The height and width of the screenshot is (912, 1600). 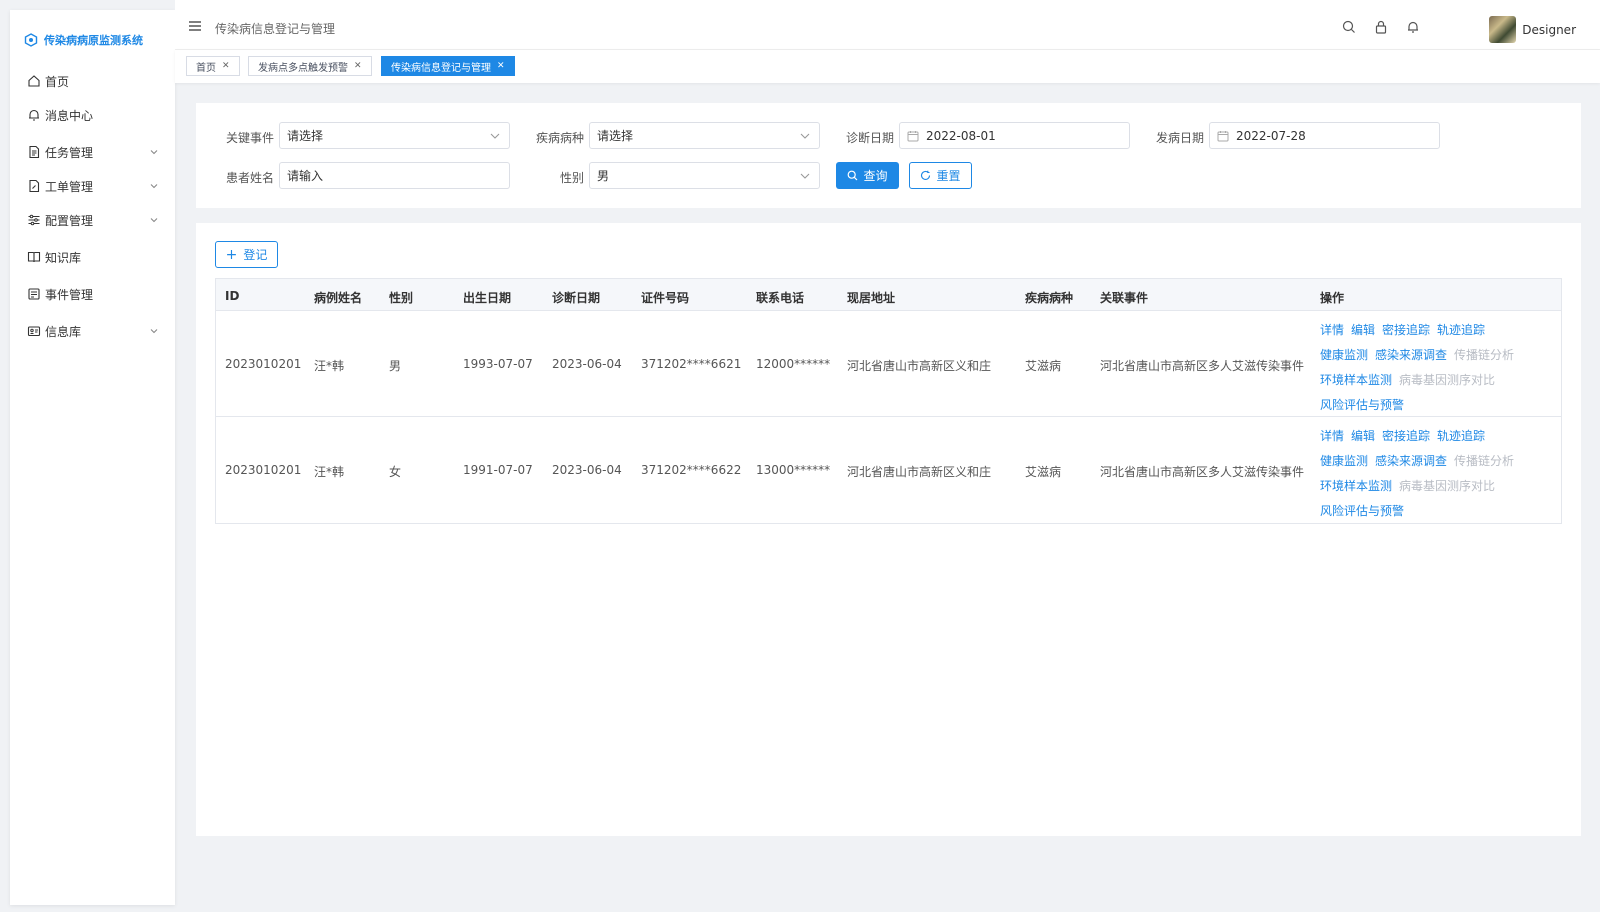 What do you see at coordinates (441, 68) in the screenshot?
I see `tab-label: 传染病信息登记与管理` at bounding box center [441, 68].